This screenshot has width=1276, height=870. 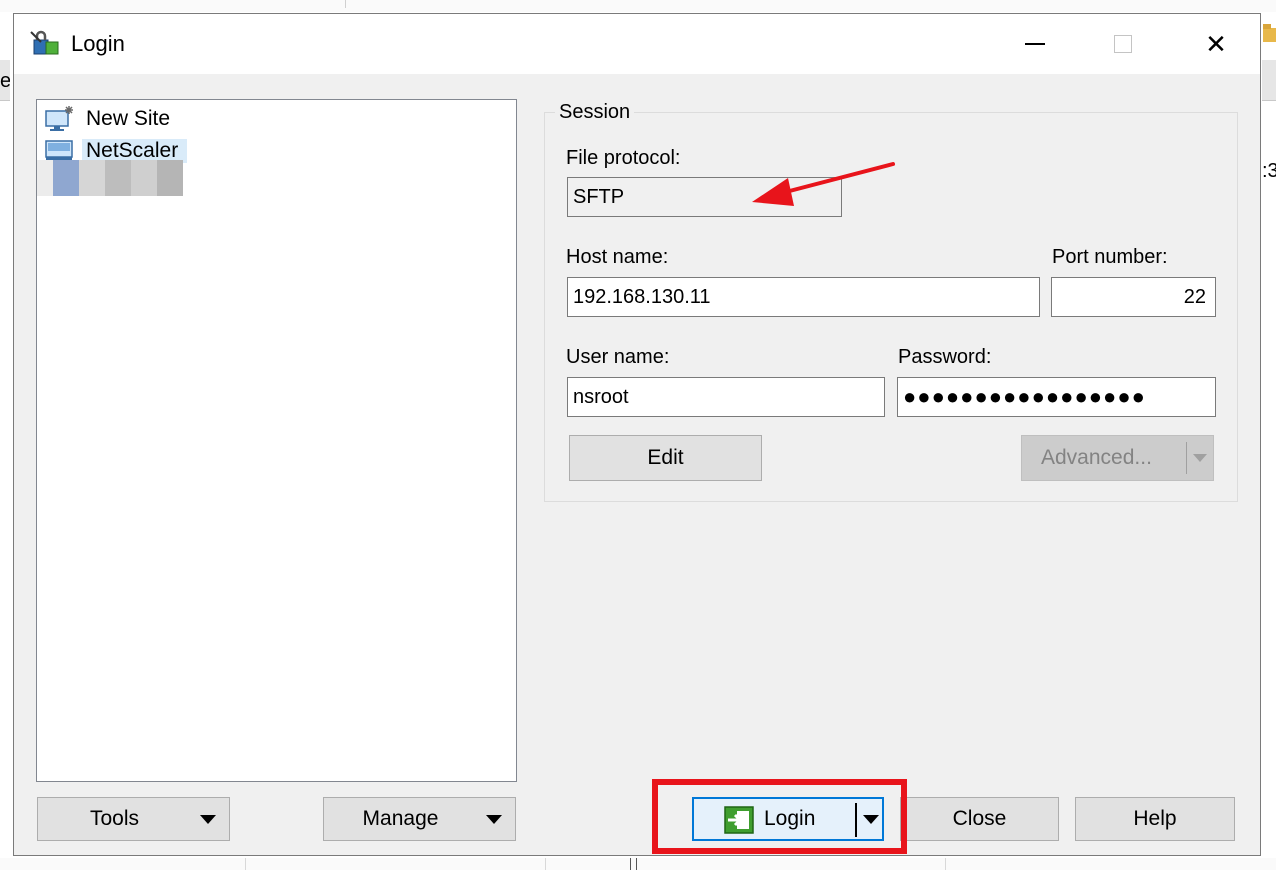 I want to click on background-app-left-text: er, so click(x=5, y=81).